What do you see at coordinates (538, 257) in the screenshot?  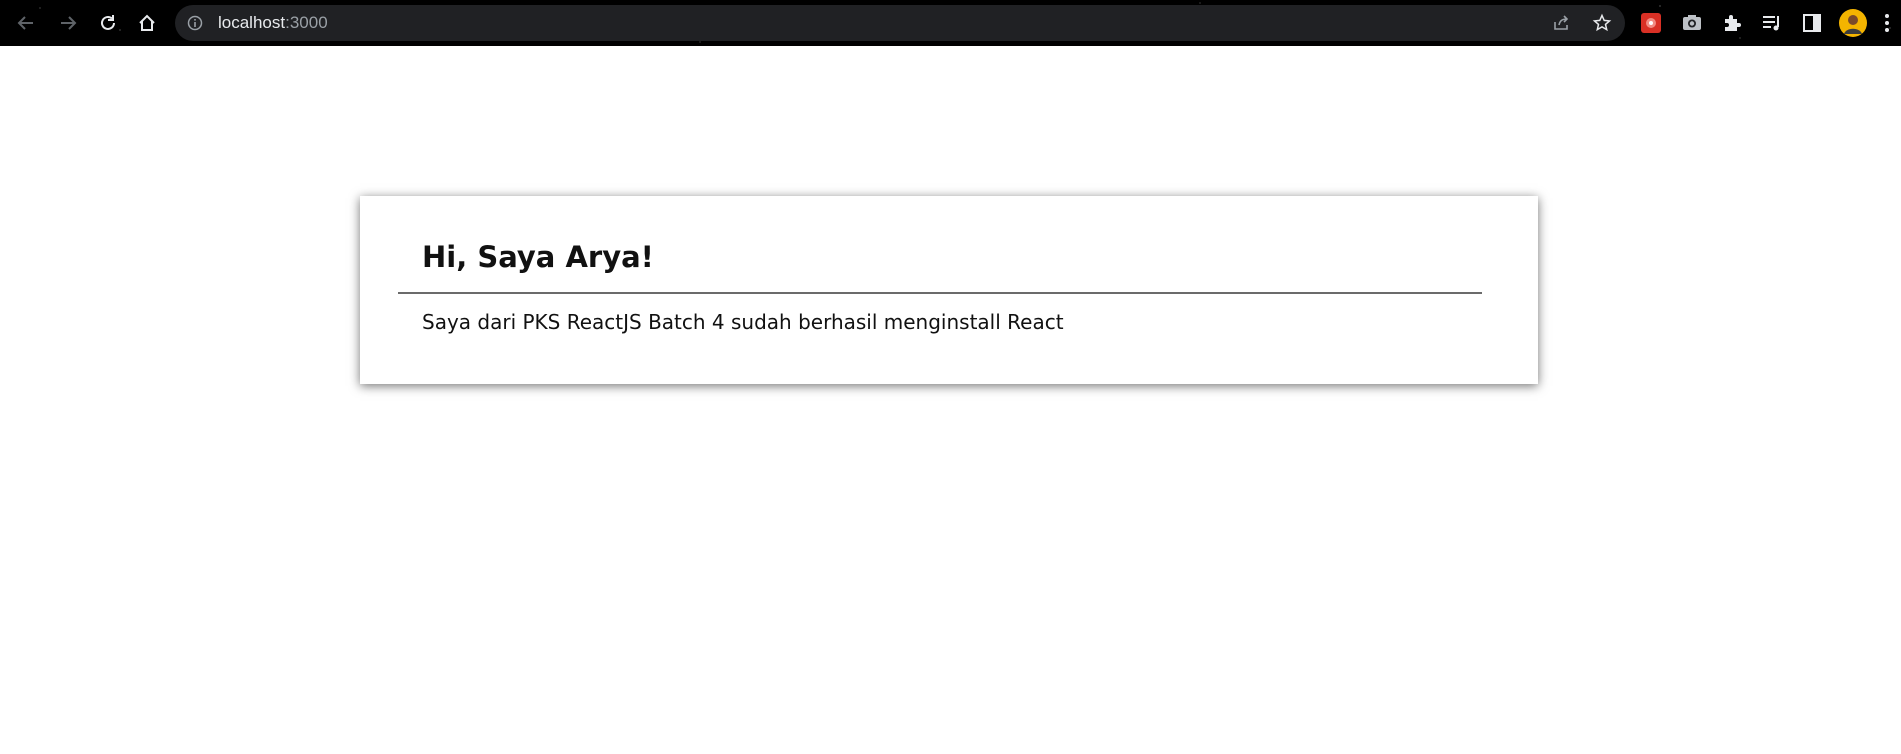 I see `page-heading: Hi, Saya Arya!` at bounding box center [538, 257].